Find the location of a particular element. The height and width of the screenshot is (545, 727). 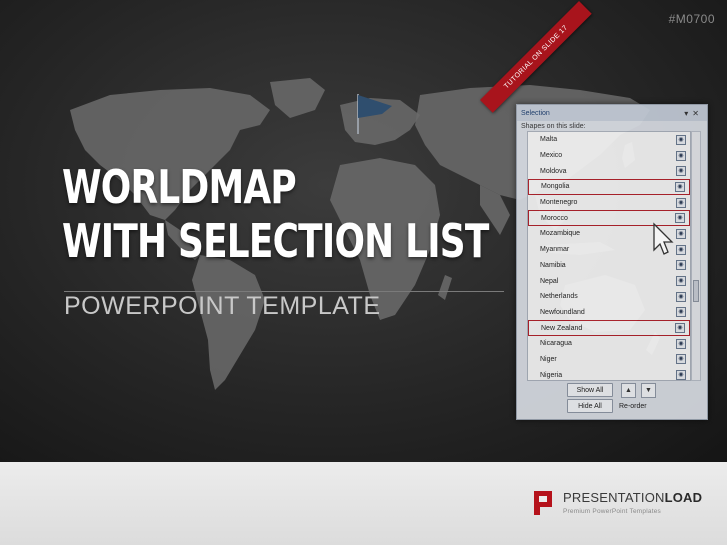

list-item-label: Montenegro is located at coordinates (559, 203).